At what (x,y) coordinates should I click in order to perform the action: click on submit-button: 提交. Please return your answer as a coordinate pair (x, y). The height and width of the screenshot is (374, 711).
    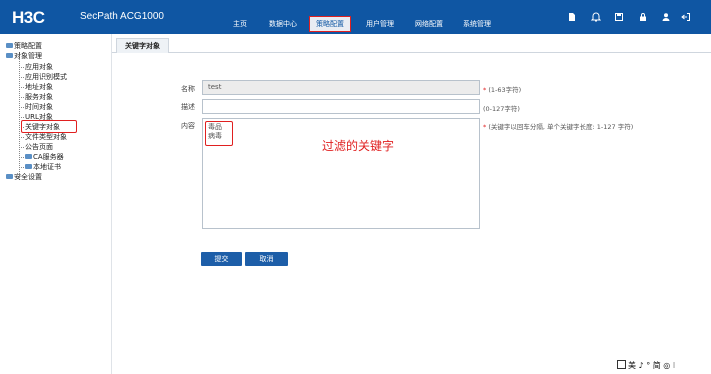
    Looking at the image, I should click on (221, 259).